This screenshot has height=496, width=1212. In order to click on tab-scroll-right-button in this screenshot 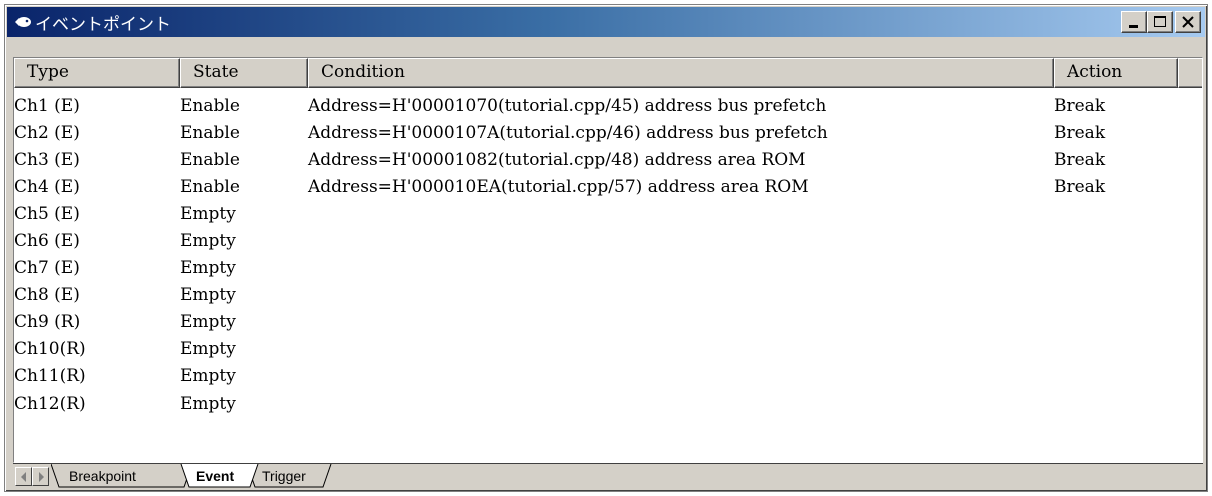, I will do `click(40, 476)`.